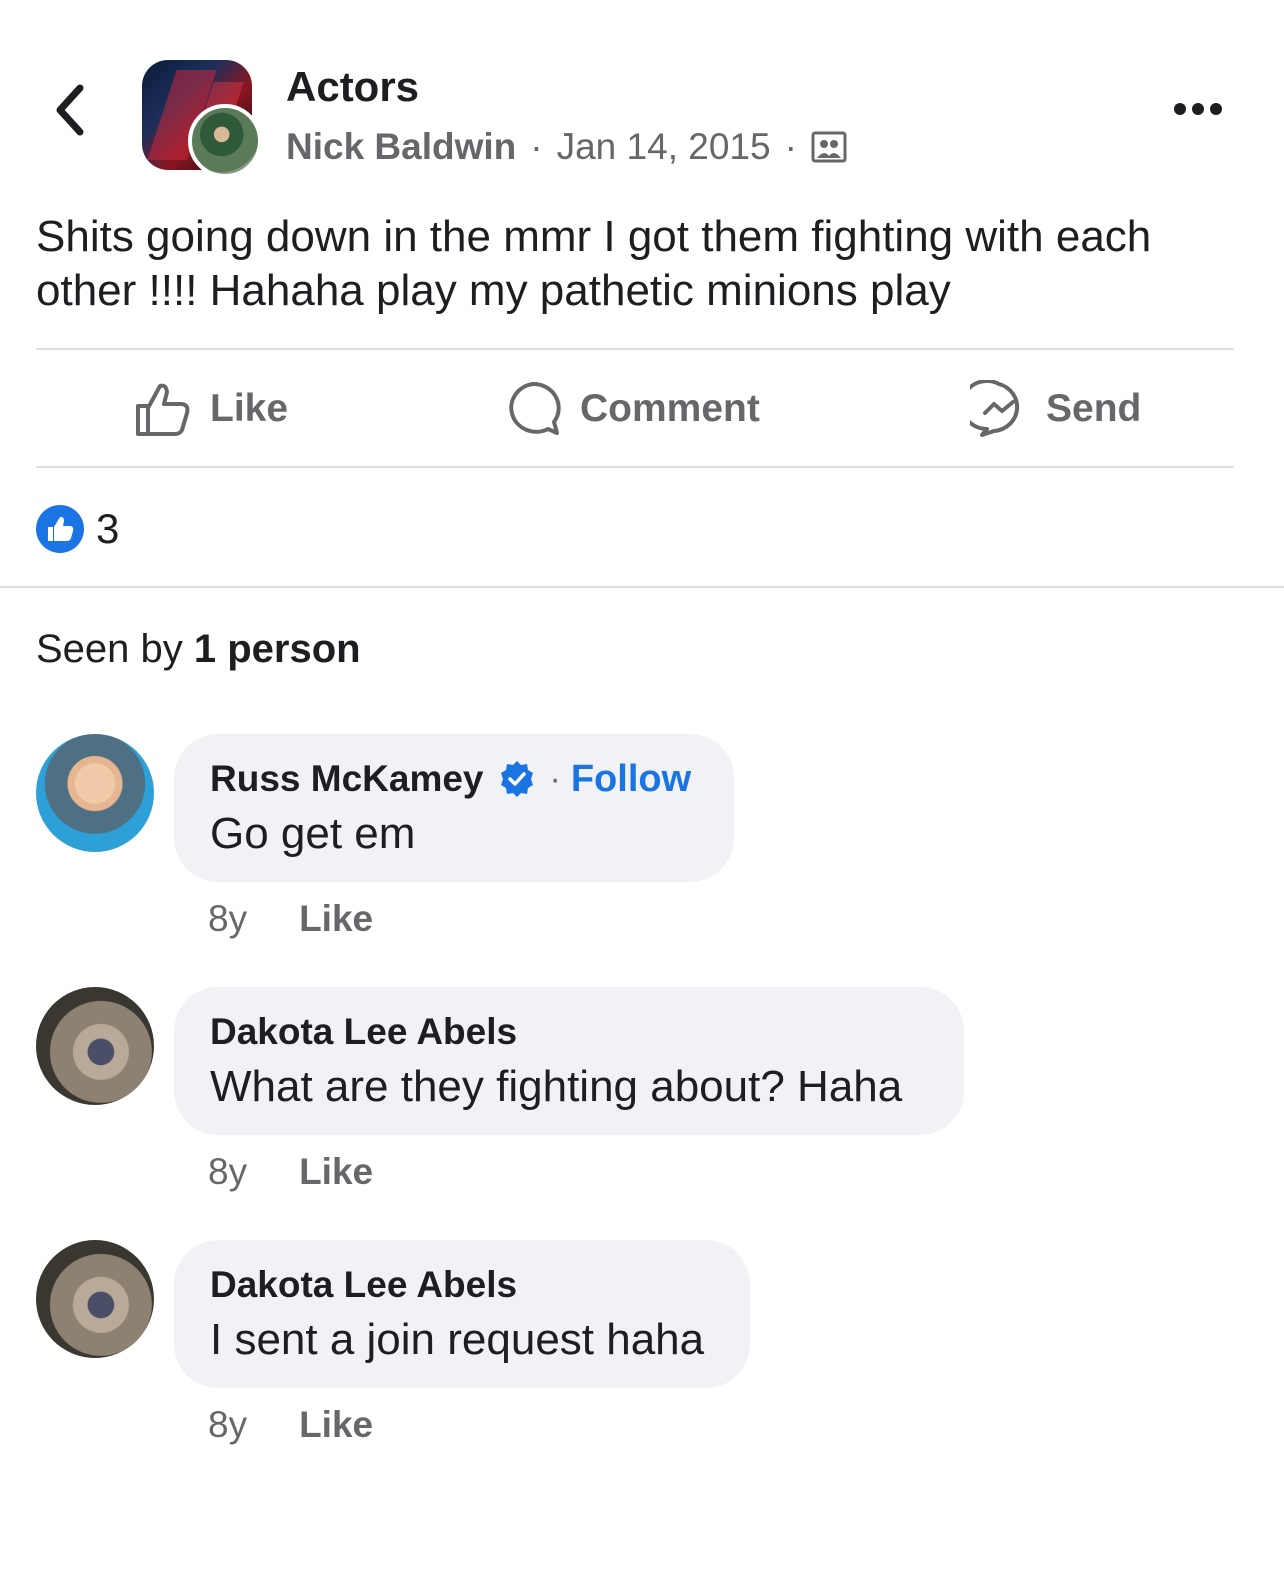 The width and height of the screenshot is (1284, 1585). Describe the element at coordinates (454, 808) in the screenshot. I see `comment-bubble: Russ McKamey · Follow Go get em` at that location.